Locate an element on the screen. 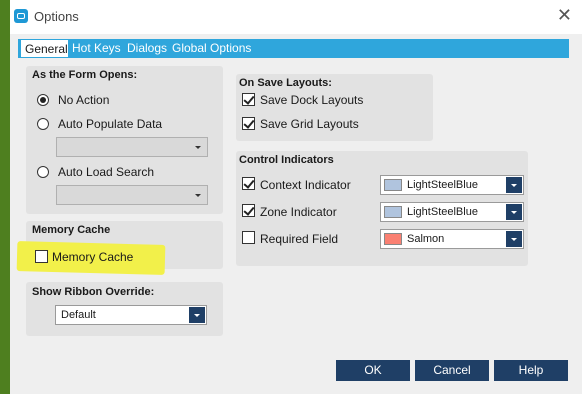 This screenshot has width=582, height=394. required-field-color: Salmon is located at coordinates (426, 239).